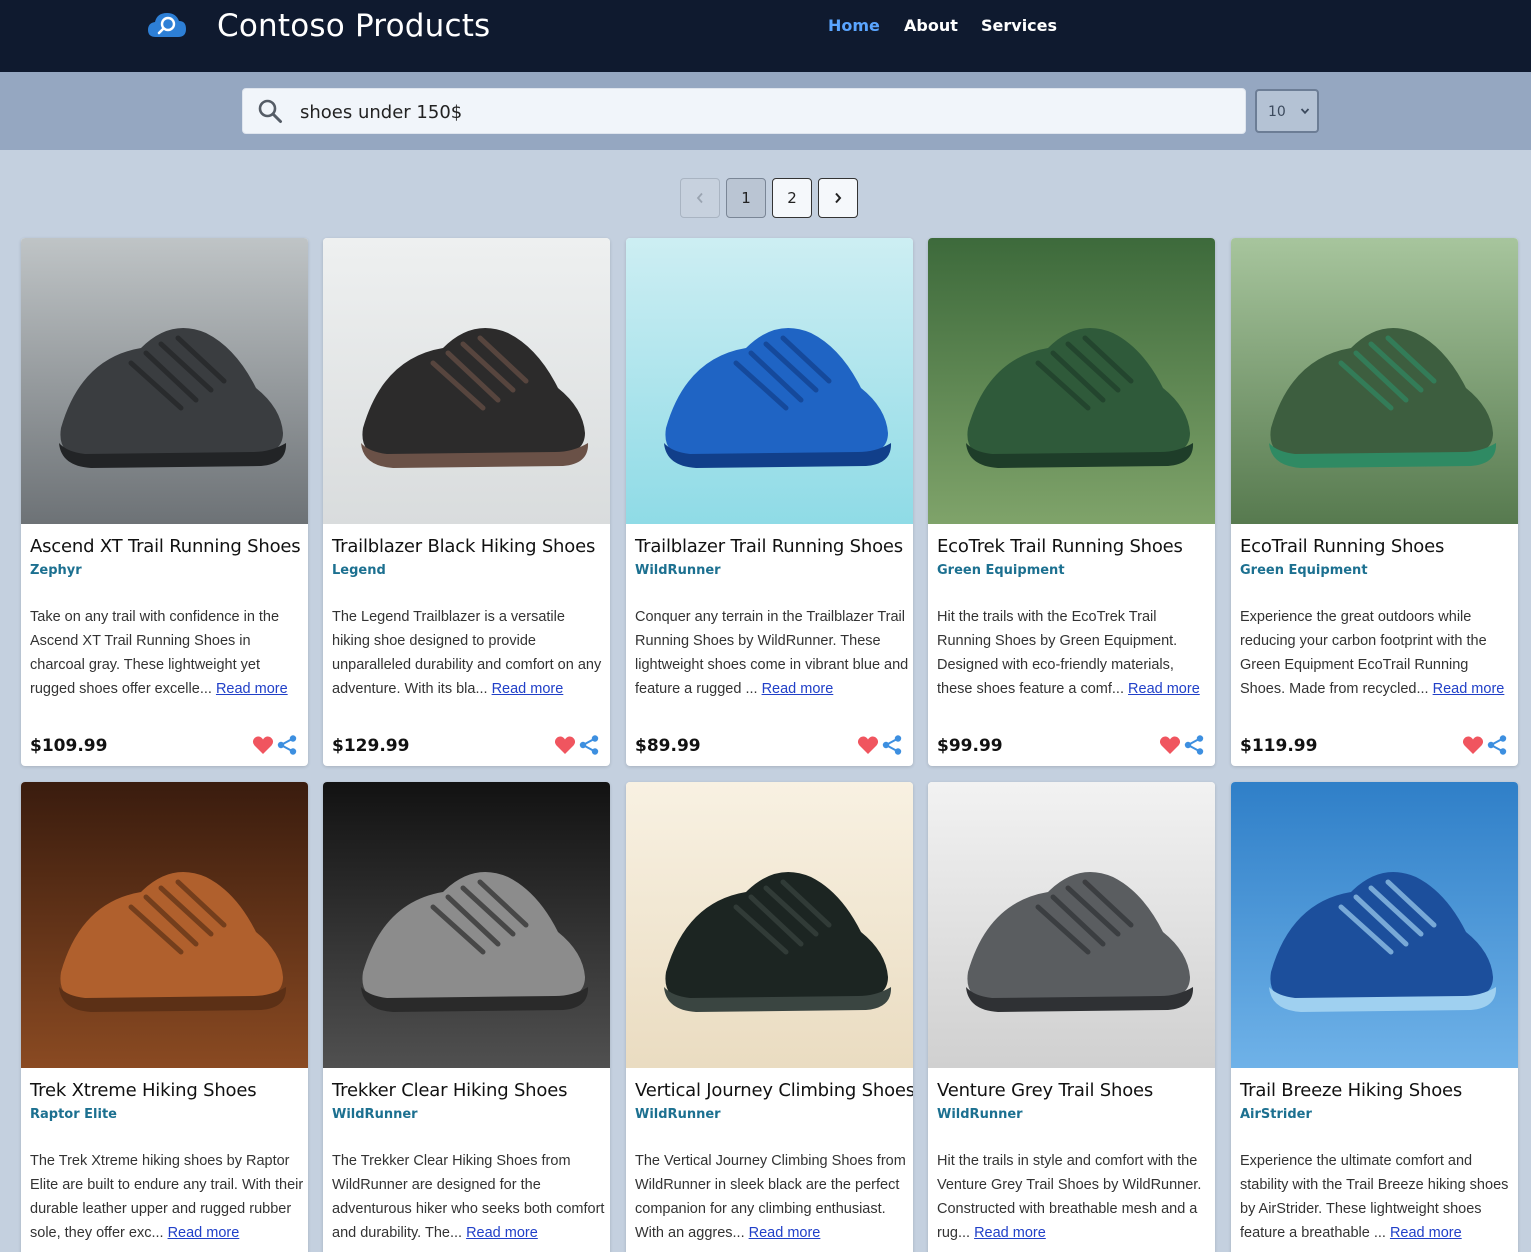  Describe the element at coordinates (1342, 546) in the screenshot. I see `product-title: EcoTrail Running Shoes` at that location.